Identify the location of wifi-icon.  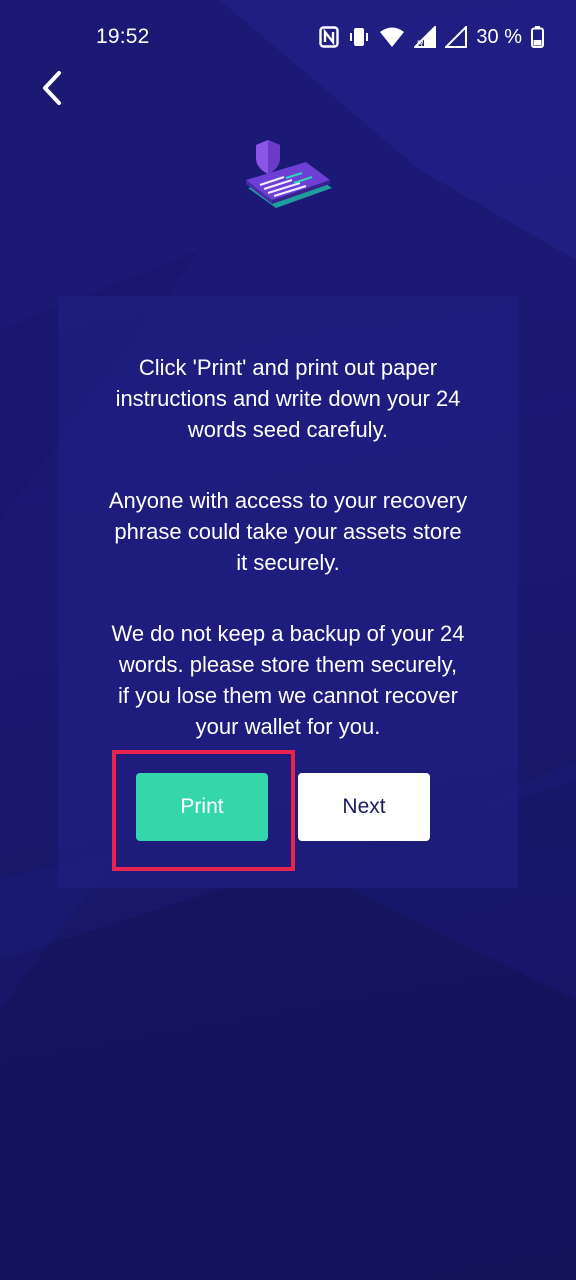
(392, 37).